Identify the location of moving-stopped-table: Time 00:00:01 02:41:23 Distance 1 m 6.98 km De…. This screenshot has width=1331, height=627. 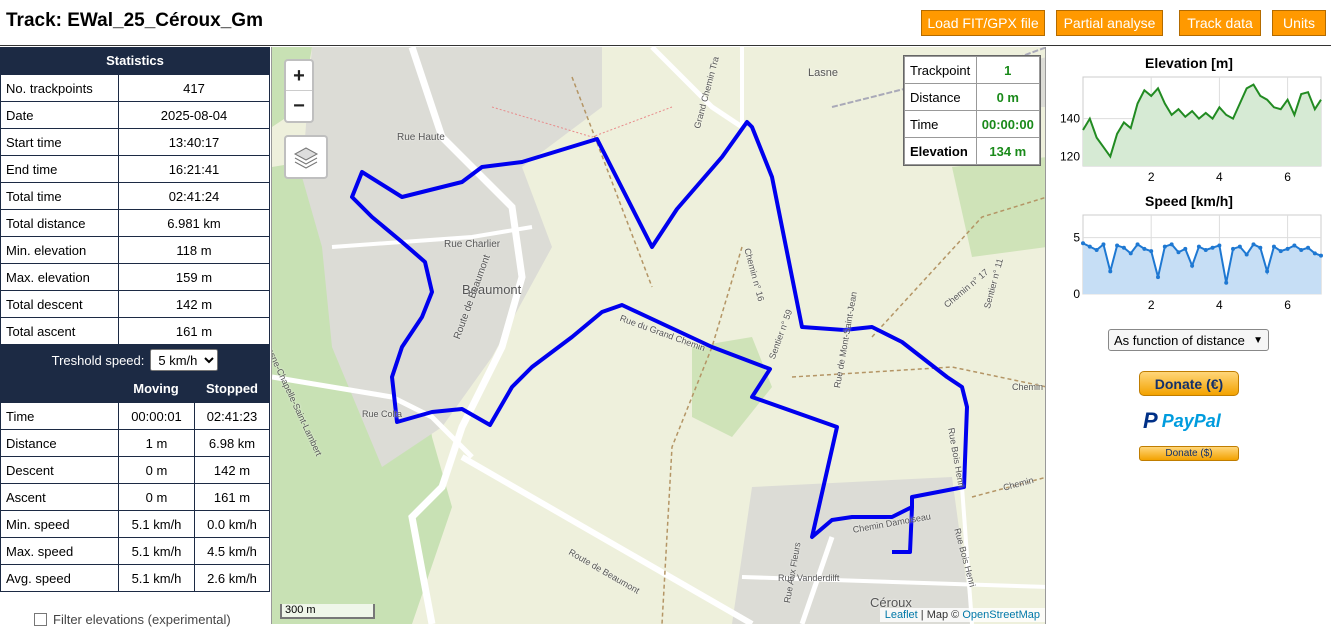
(135, 497).